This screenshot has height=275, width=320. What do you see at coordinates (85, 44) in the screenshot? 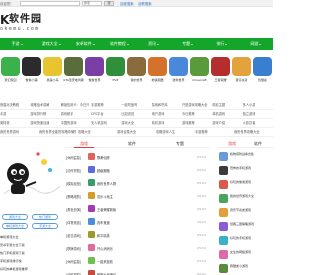
I see `nav-item-android-software: 安卓软件` at bounding box center [85, 44].